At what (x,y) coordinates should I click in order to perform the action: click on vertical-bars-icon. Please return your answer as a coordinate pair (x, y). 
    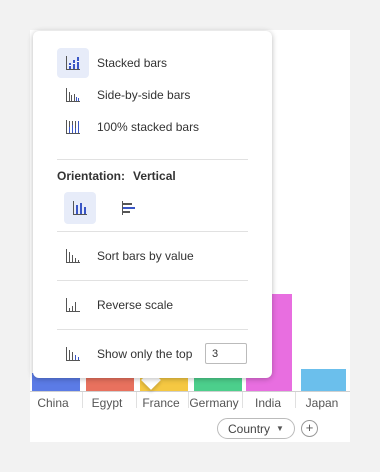
    Looking at the image, I should click on (80, 208).